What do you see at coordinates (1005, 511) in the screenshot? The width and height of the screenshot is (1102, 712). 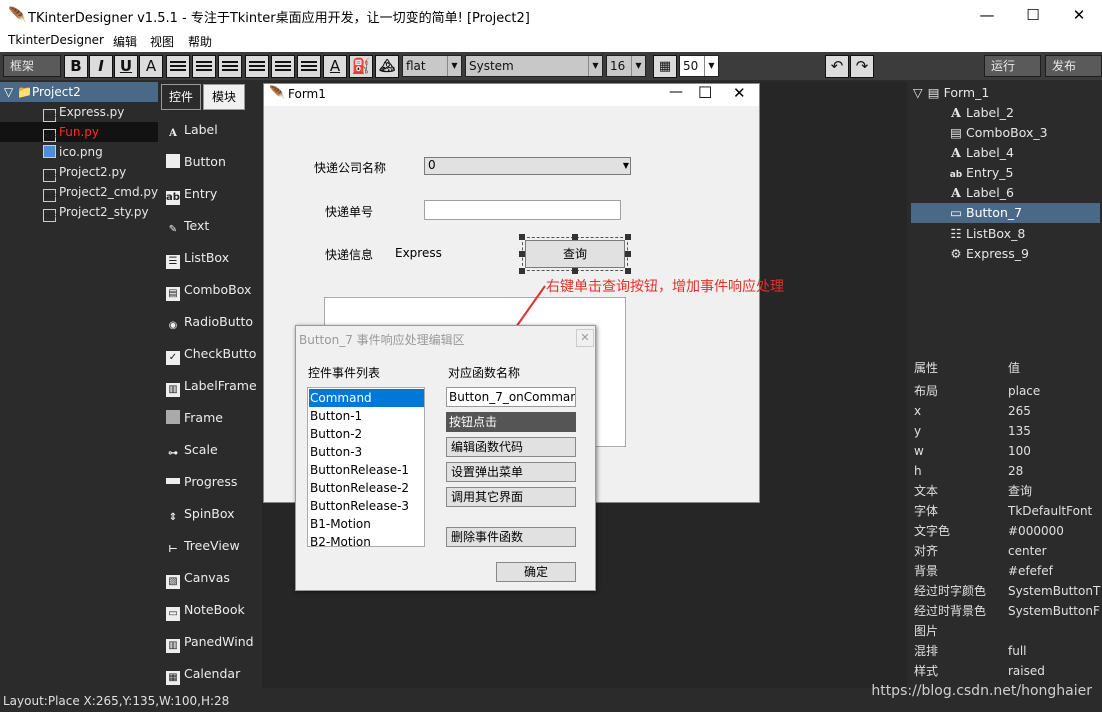 I see `property-row: 字体 TkDefaultFont` at bounding box center [1005, 511].